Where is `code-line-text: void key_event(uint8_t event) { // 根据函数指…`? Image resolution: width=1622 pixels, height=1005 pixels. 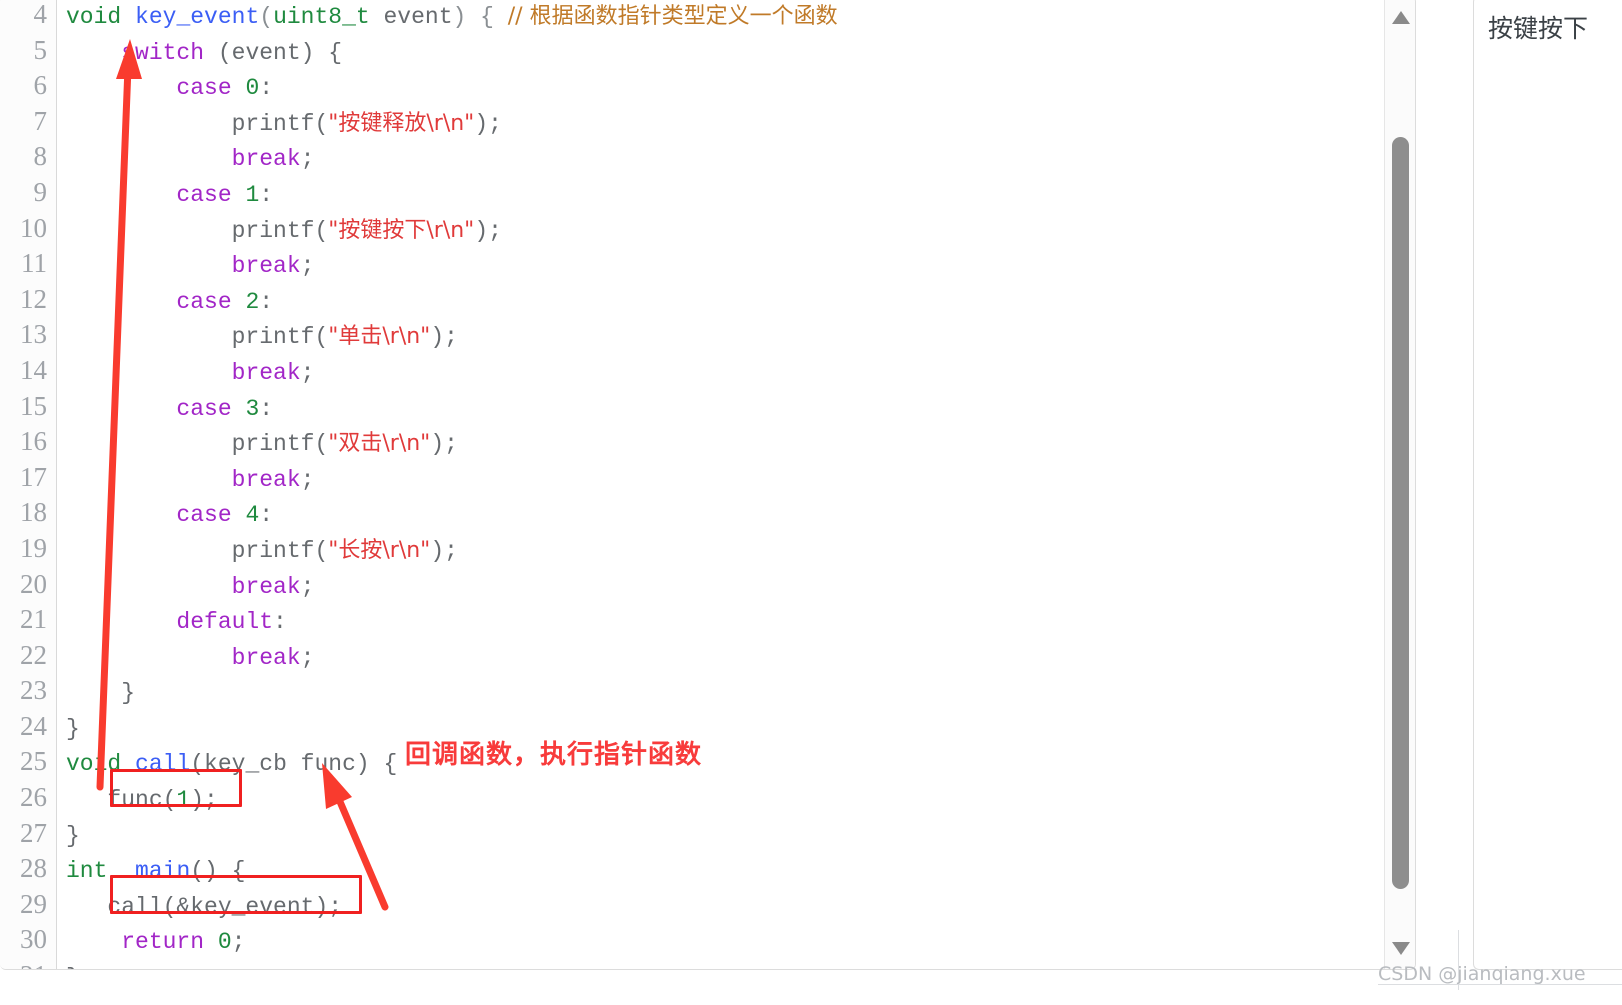
code-line-text: void key_event(uint8_t event) { // 根据函数指… is located at coordinates (447, 18).